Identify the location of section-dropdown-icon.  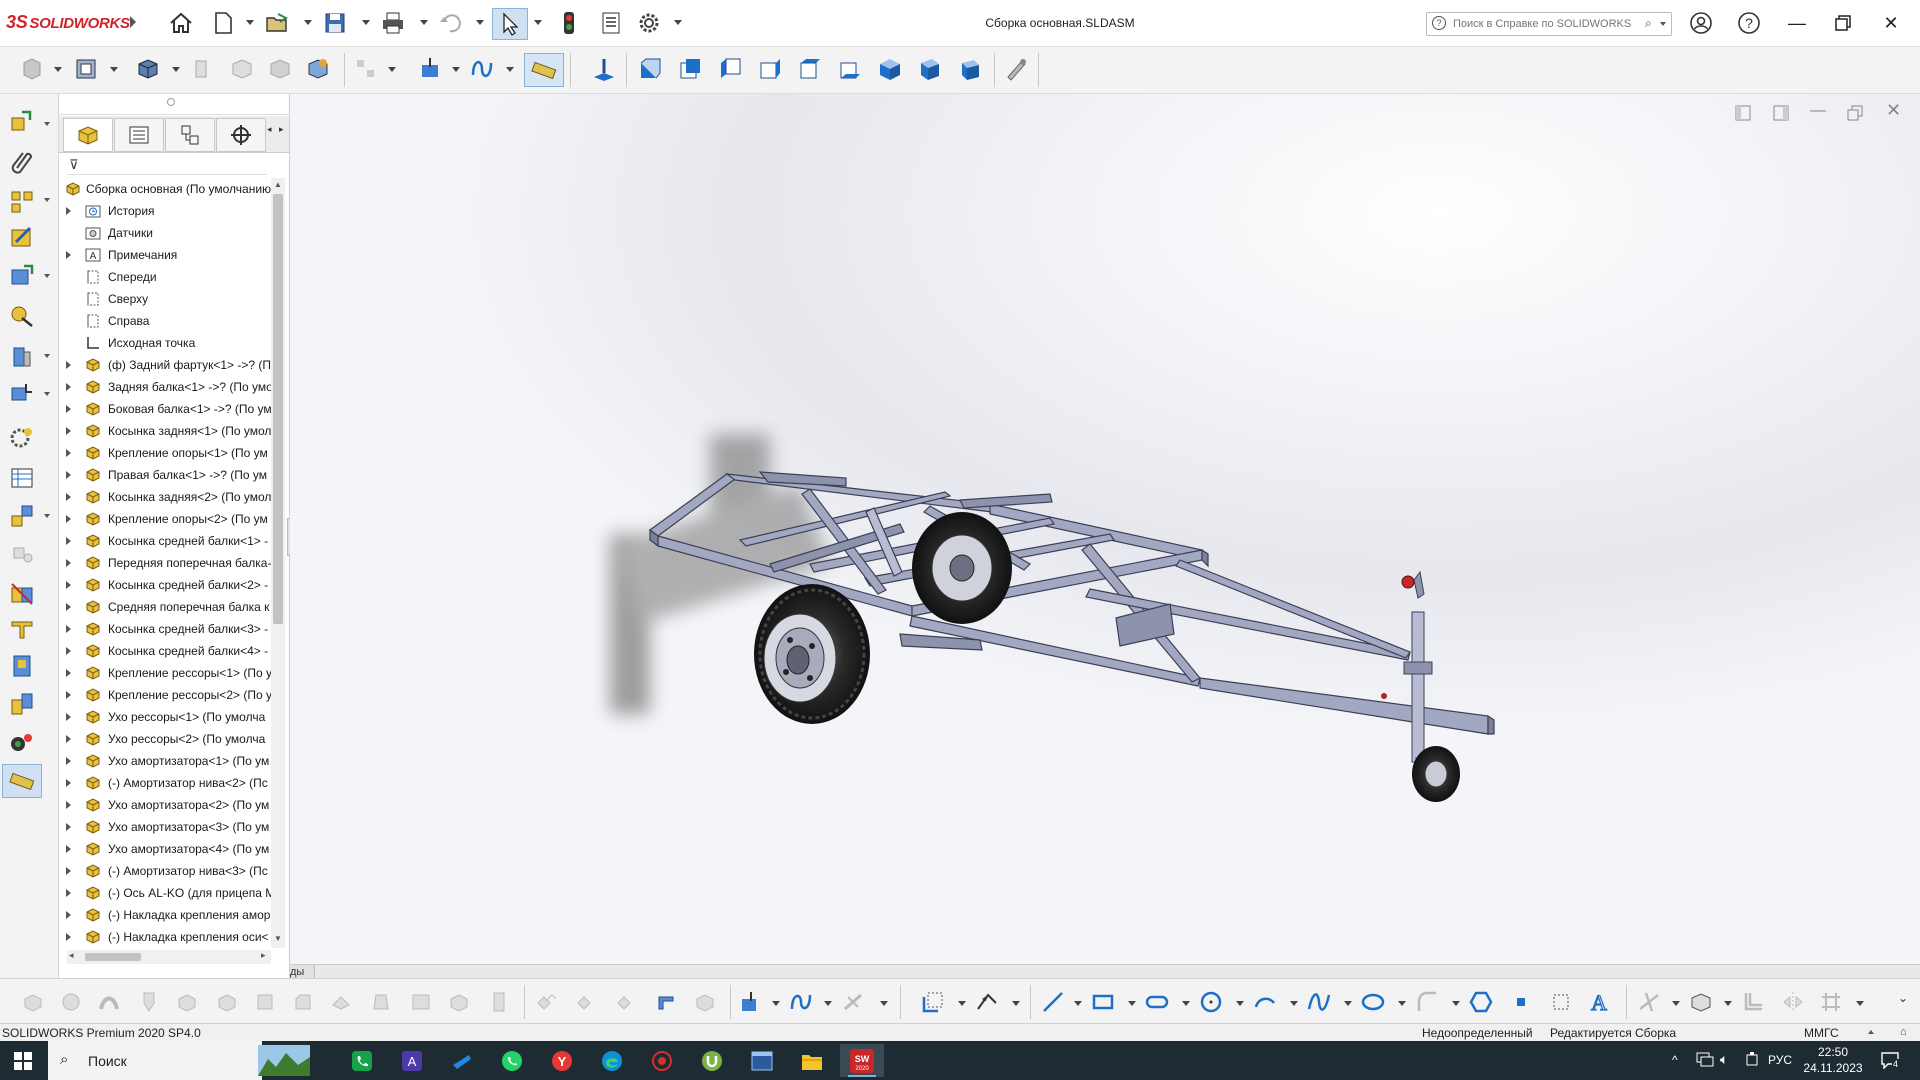
(114, 69).